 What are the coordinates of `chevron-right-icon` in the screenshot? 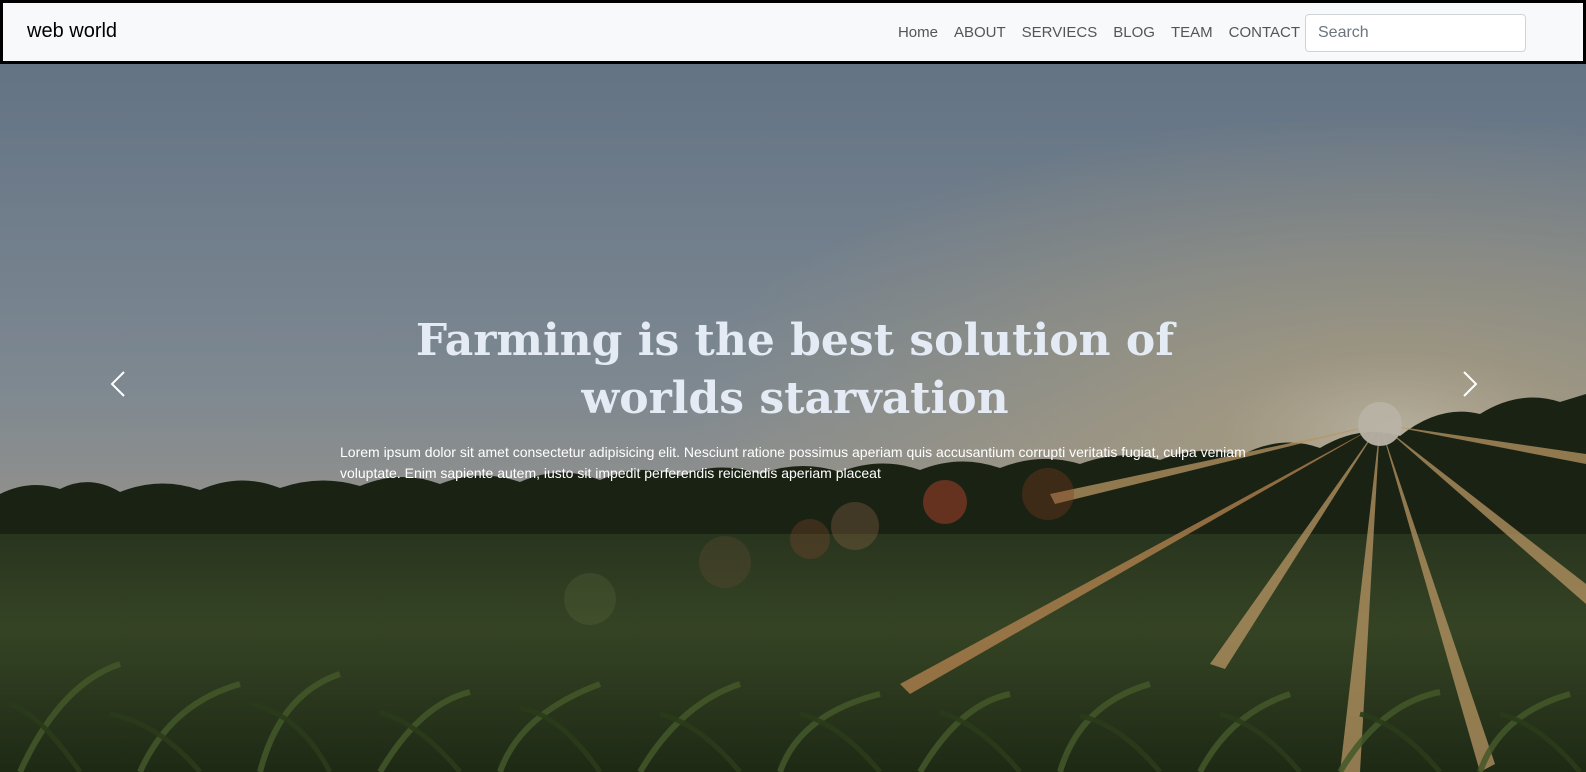 It's located at (1470, 384).